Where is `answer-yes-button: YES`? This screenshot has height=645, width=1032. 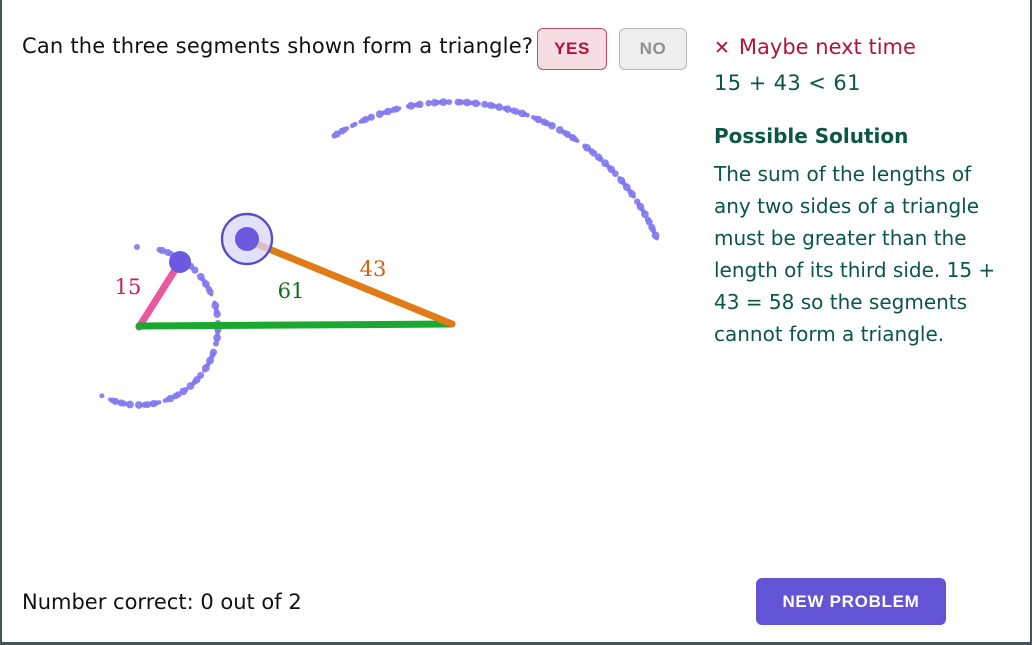
answer-yes-button: YES is located at coordinates (572, 49).